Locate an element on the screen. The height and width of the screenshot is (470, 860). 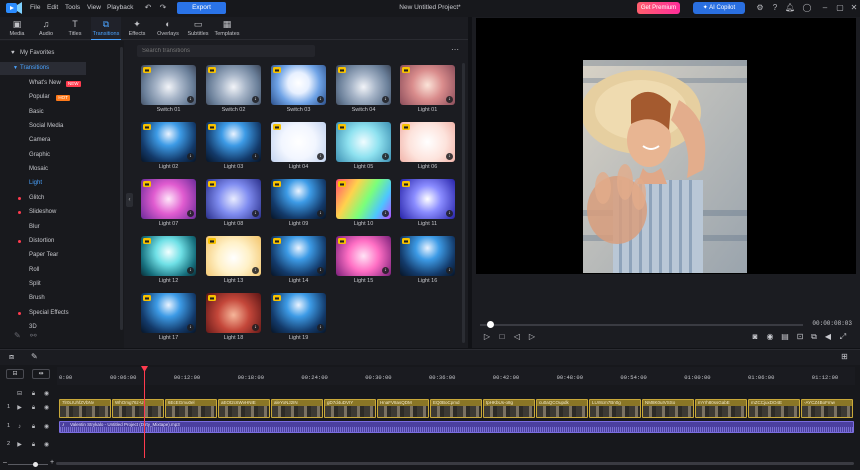
menu-item-playback: Playback is located at coordinates (120, 7).